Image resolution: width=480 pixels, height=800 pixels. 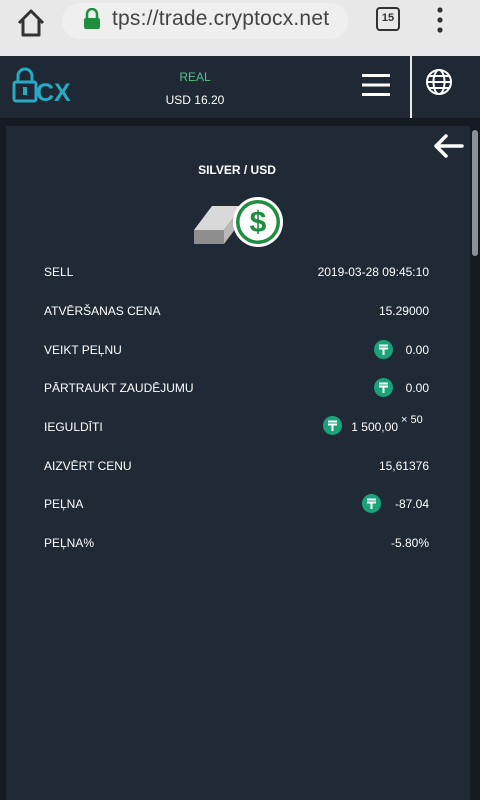 What do you see at coordinates (411, 504) in the screenshot?
I see `profit-value: -87.04` at bounding box center [411, 504].